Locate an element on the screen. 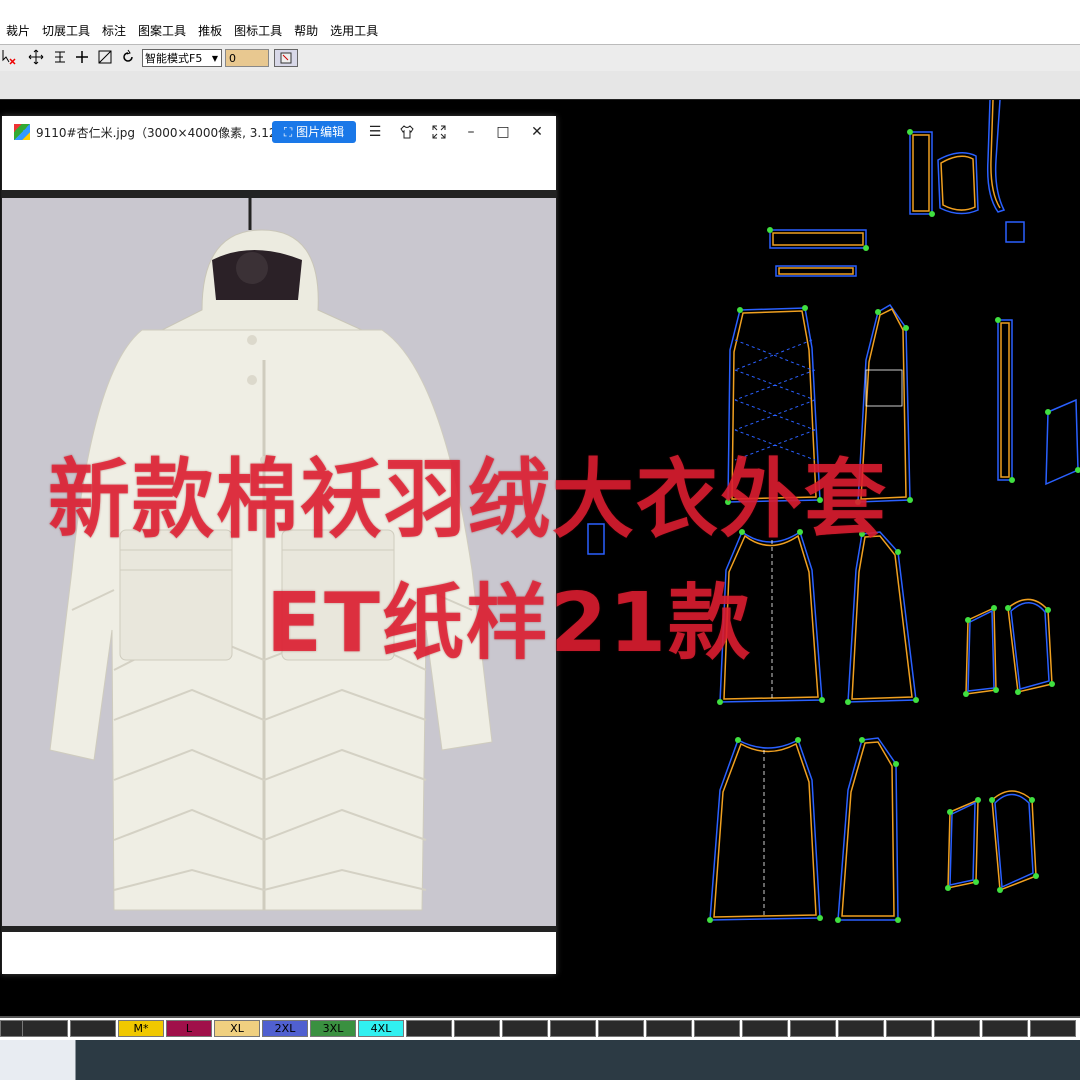 The height and width of the screenshot is (1080, 1080). pattern-piece-placket is located at coordinates (1005, 400).